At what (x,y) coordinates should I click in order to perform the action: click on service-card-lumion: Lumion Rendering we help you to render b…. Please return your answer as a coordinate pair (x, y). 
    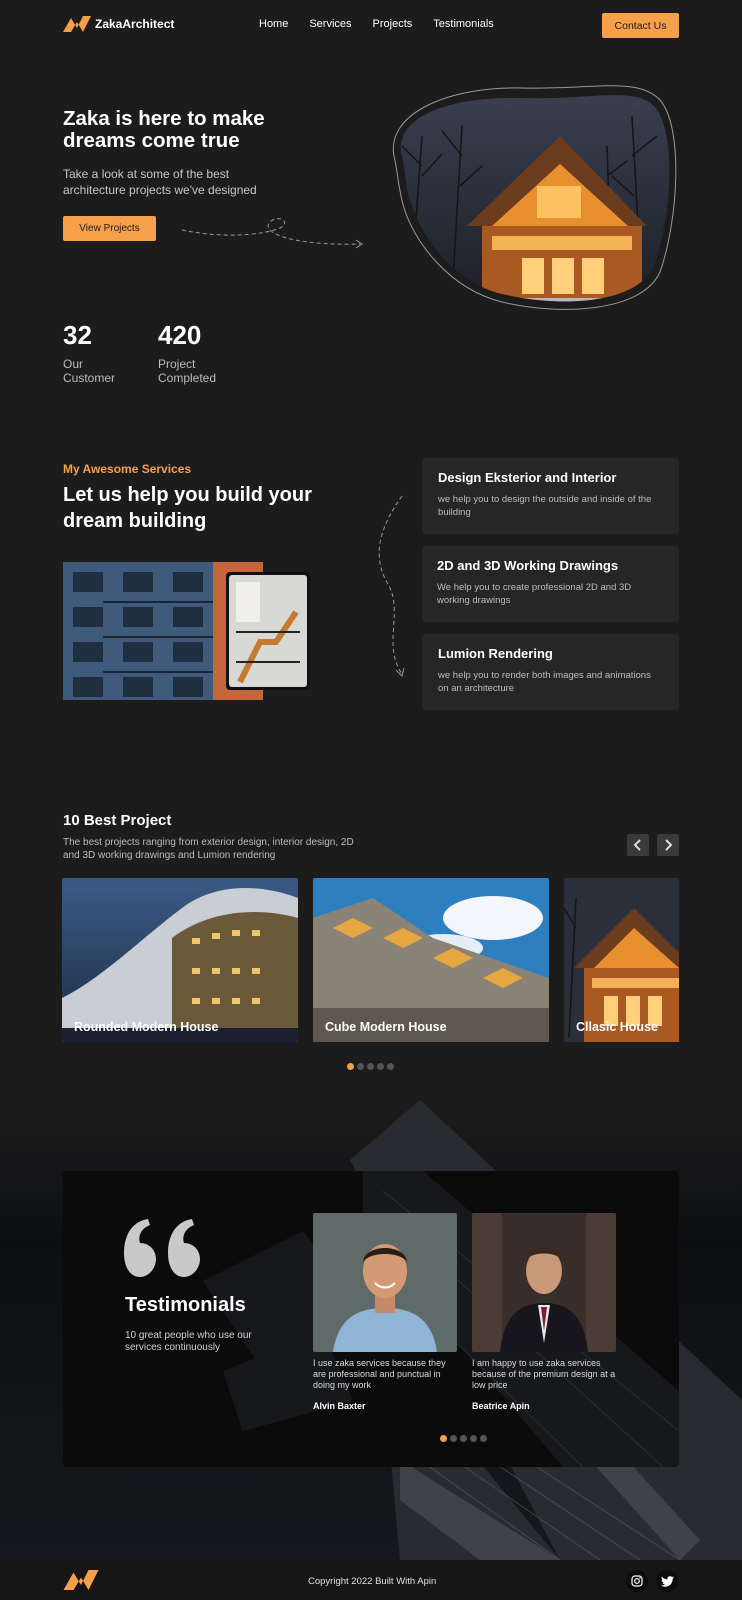
    Looking at the image, I should click on (550, 672).